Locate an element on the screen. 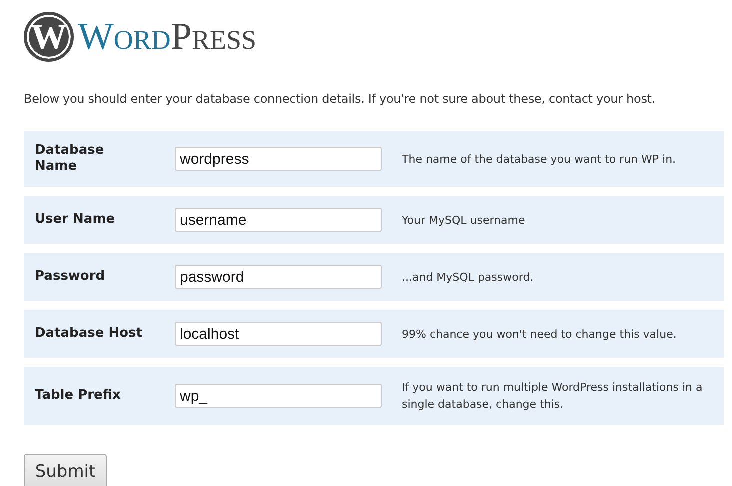 The image size is (732, 486). help-text: If you want to run multiple WordPress installations in a single database, change this. is located at coordinates (553, 396).